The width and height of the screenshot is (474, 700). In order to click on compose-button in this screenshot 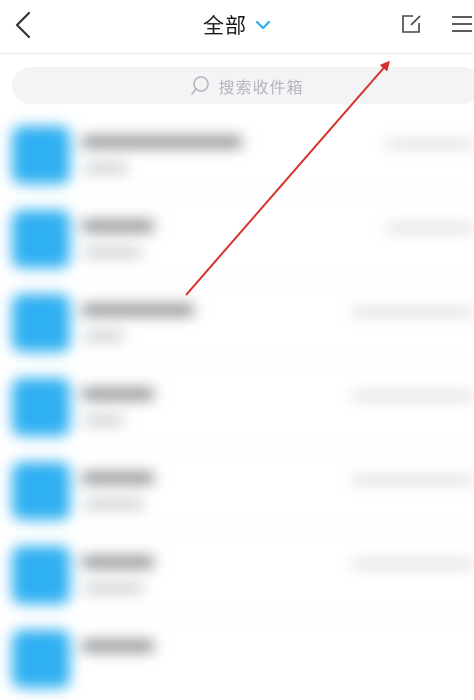, I will do `click(412, 24)`.